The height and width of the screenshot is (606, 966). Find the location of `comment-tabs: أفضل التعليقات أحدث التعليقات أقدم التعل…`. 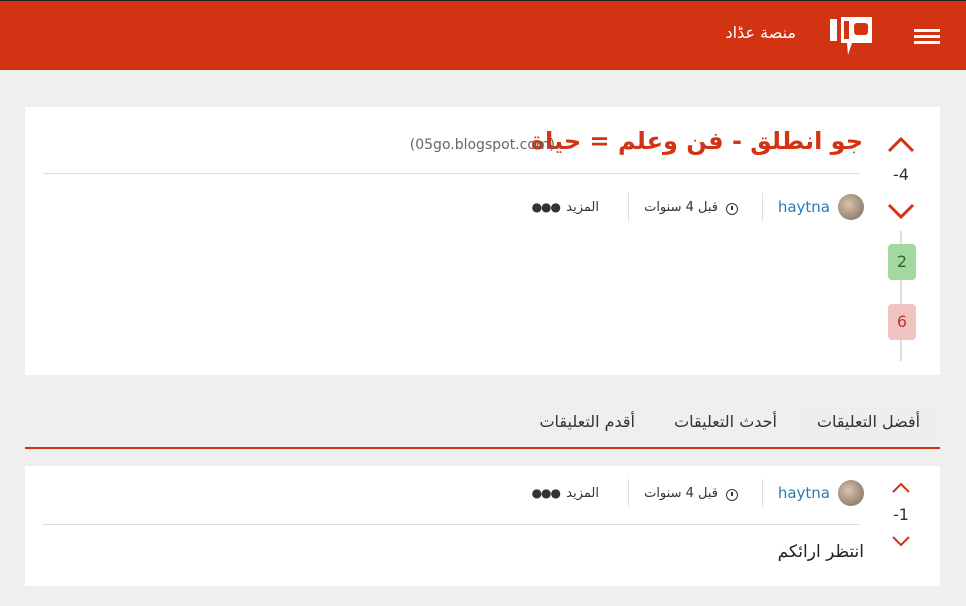

comment-tabs: أفضل التعليقات أحدث التعليقات أقدم التعل… is located at coordinates (482, 425).